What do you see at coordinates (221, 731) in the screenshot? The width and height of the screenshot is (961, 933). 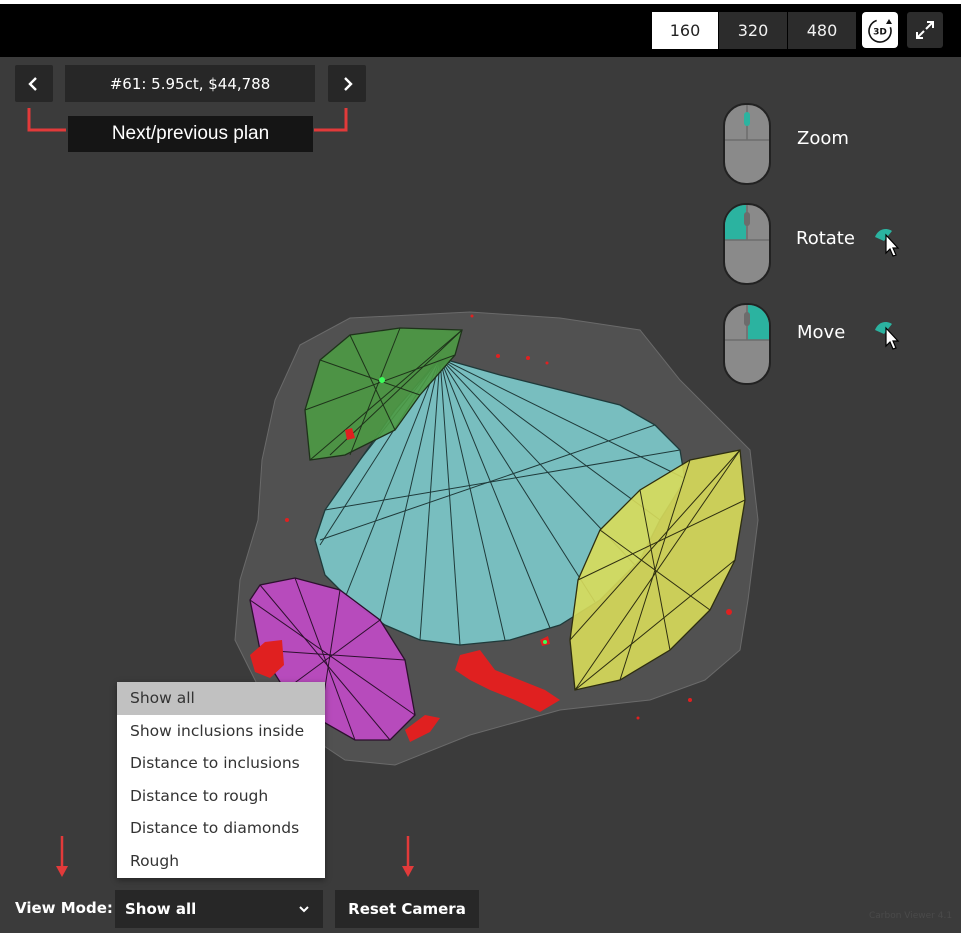 I see `view-mode-option-show-inclusions-inside: Show inclusions inside` at bounding box center [221, 731].